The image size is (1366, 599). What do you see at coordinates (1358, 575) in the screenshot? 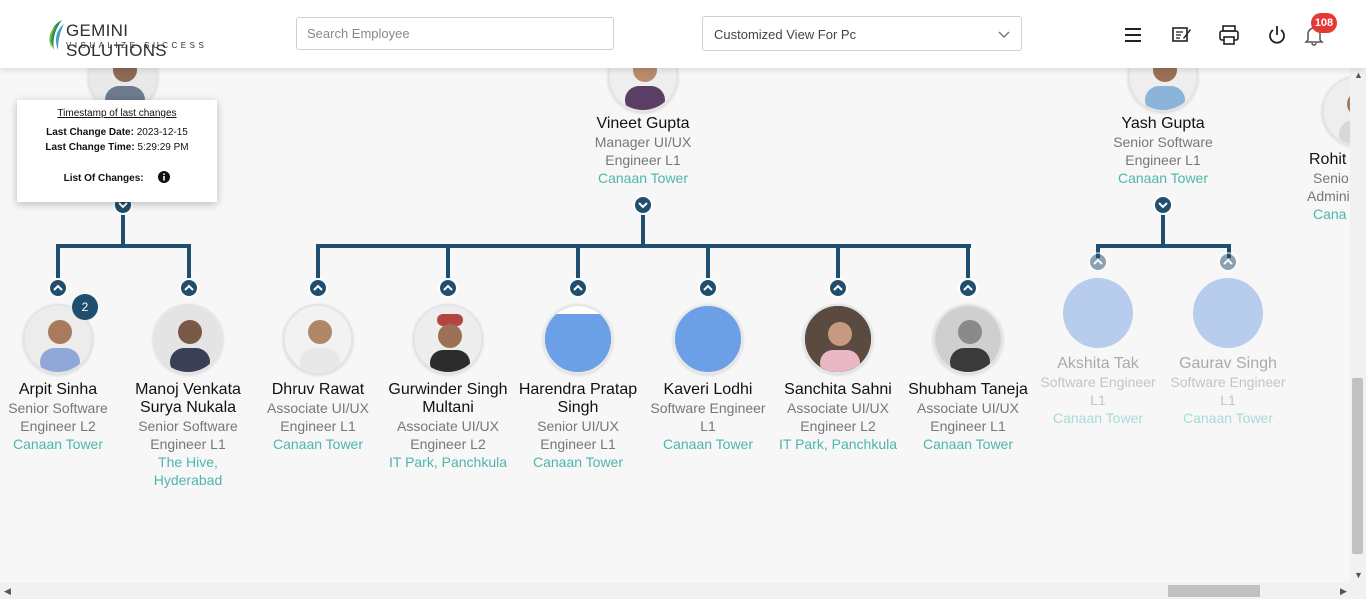
I see `scroll-down-arrow-icon: ▼` at bounding box center [1358, 575].